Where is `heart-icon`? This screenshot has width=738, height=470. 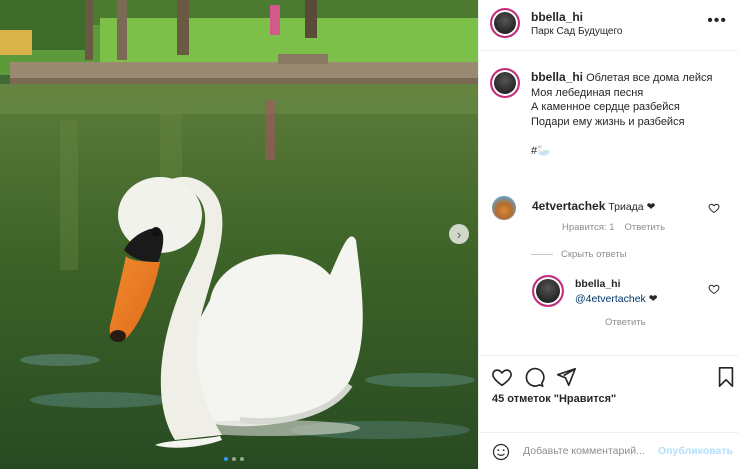 heart-icon is located at coordinates (502, 377).